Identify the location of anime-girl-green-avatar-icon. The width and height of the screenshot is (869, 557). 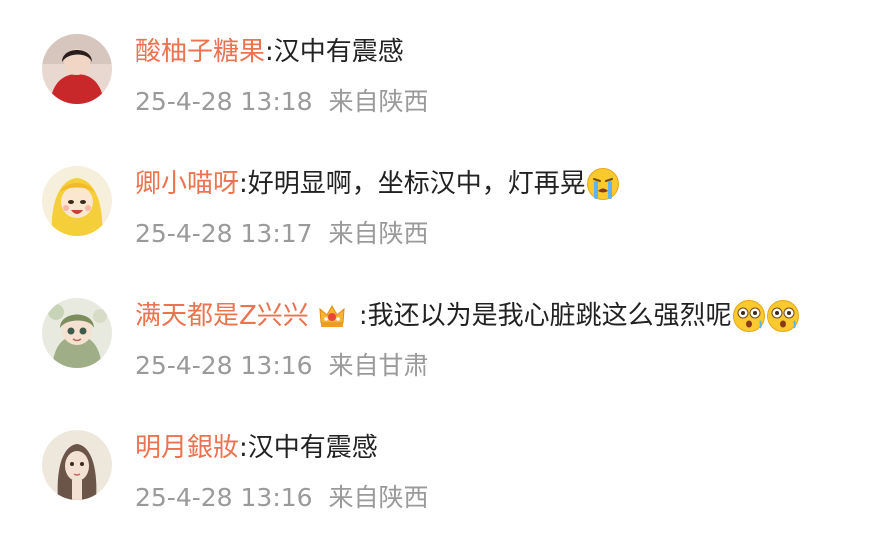
(77, 333).